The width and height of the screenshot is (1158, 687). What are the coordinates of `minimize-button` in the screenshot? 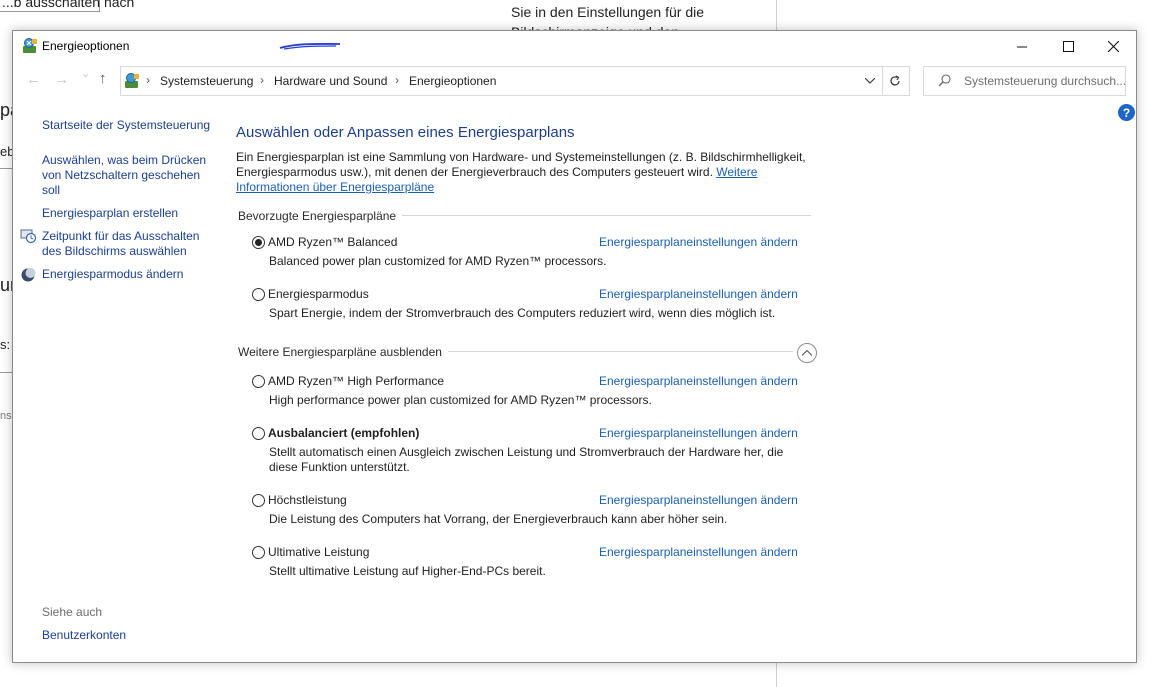 It's located at (1022, 46).